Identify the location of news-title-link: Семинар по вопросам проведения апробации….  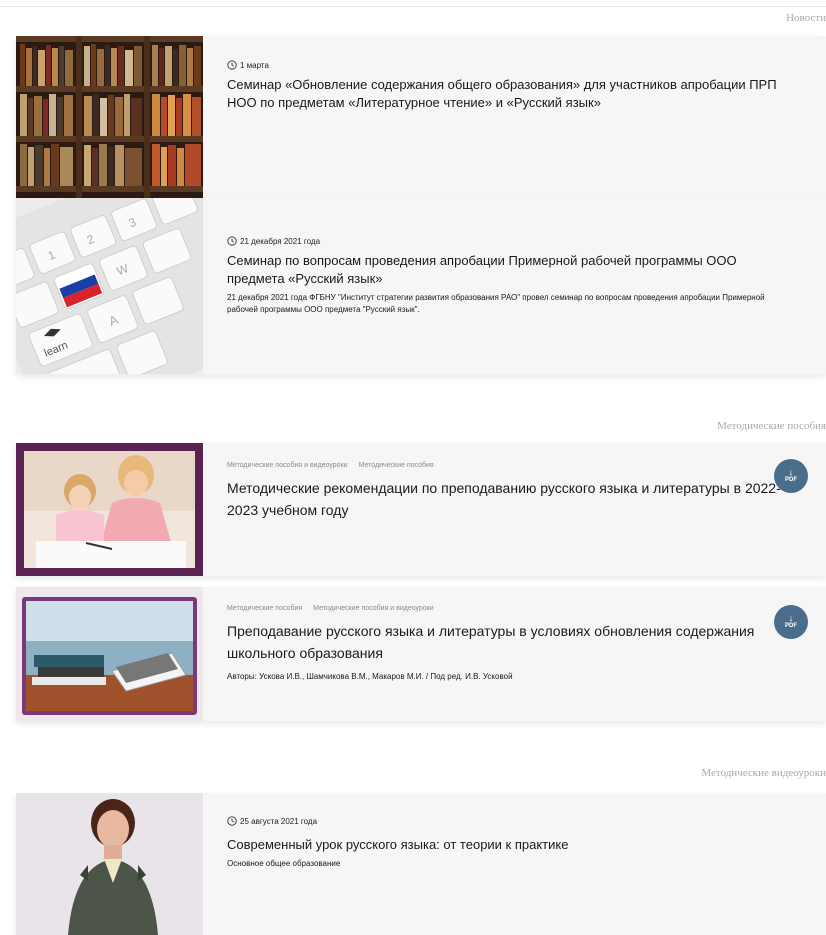
(504, 270).